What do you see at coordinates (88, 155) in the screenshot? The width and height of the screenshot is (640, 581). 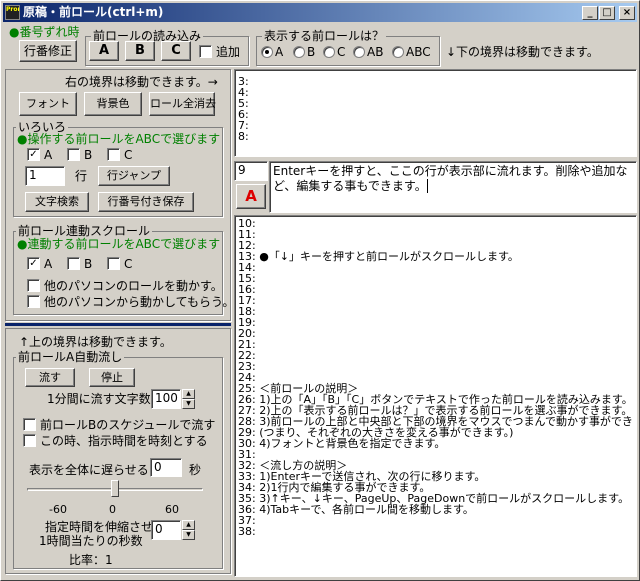 I see `misc-checks-b-label: B` at bounding box center [88, 155].